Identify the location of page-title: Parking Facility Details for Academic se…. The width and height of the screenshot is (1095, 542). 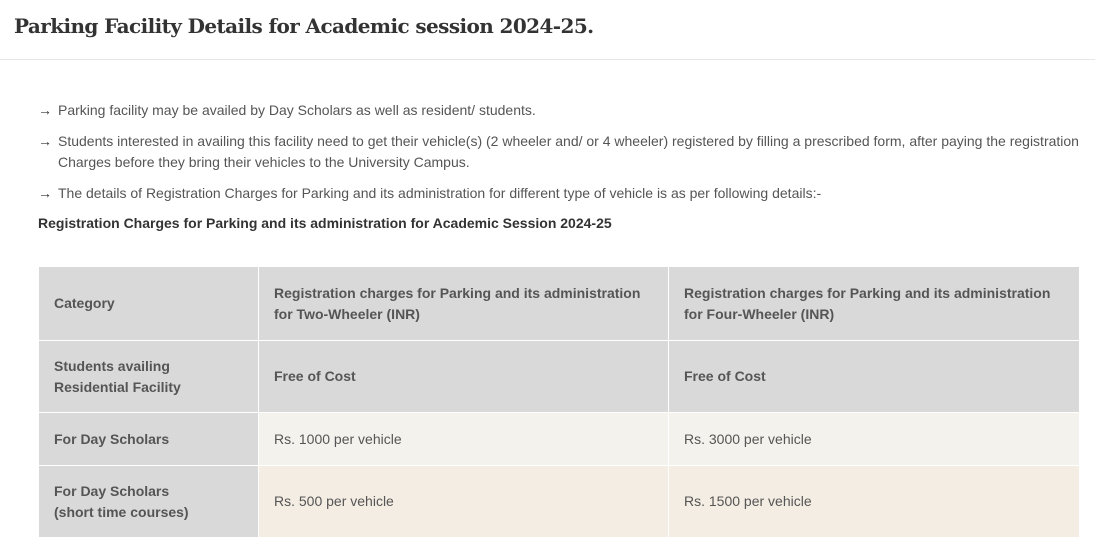
(304, 26).